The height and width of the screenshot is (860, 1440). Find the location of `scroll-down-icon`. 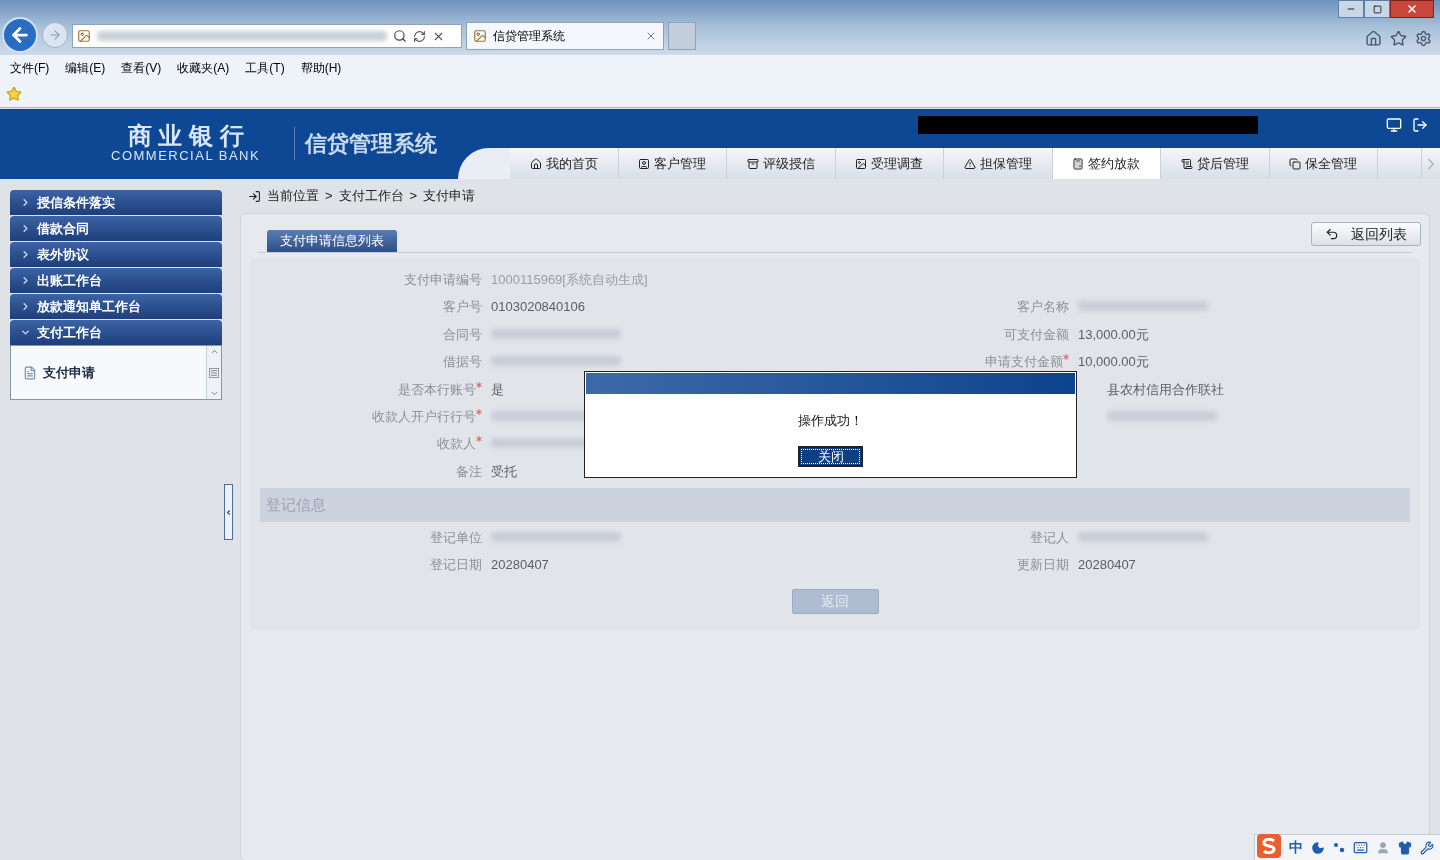

scroll-down-icon is located at coordinates (214, 393).